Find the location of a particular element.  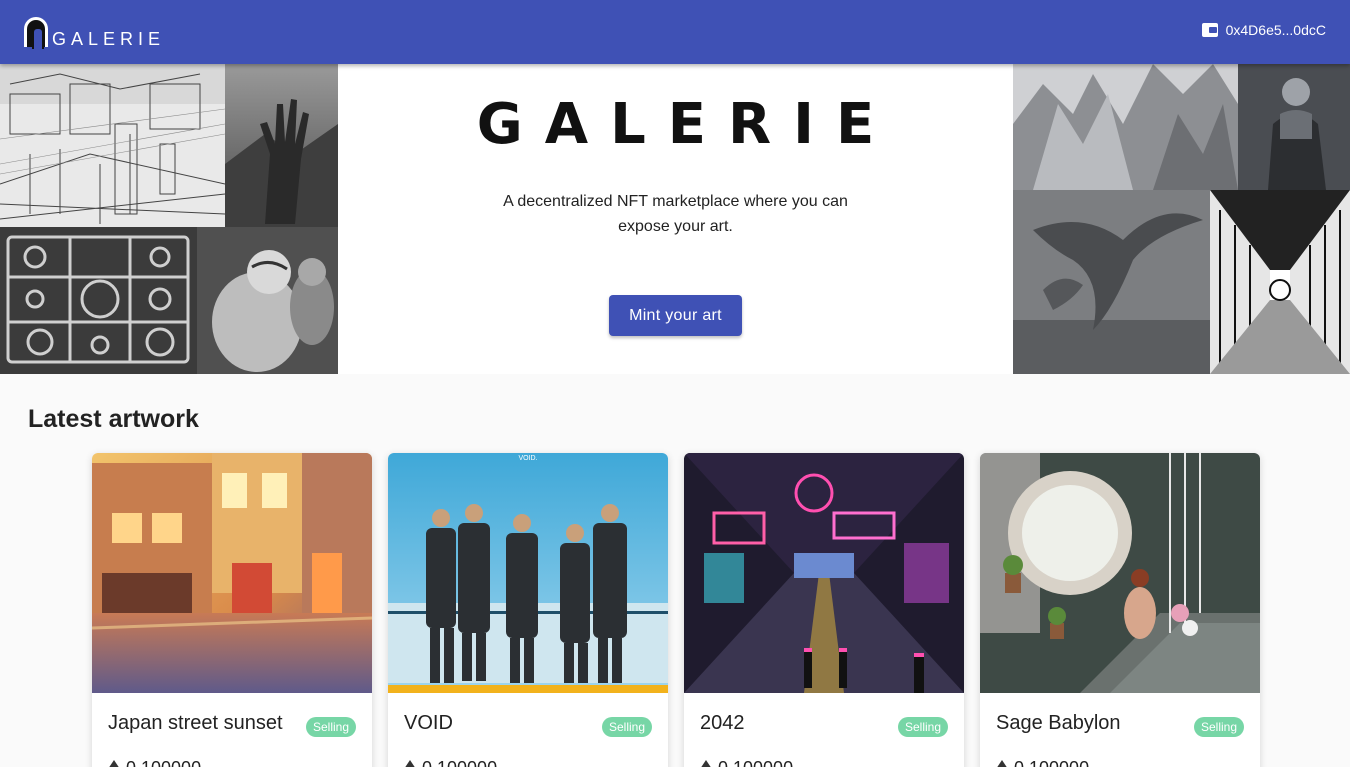

wallet-address: 0x4D6e5...0dcC is located at coordinates (1275, 30).